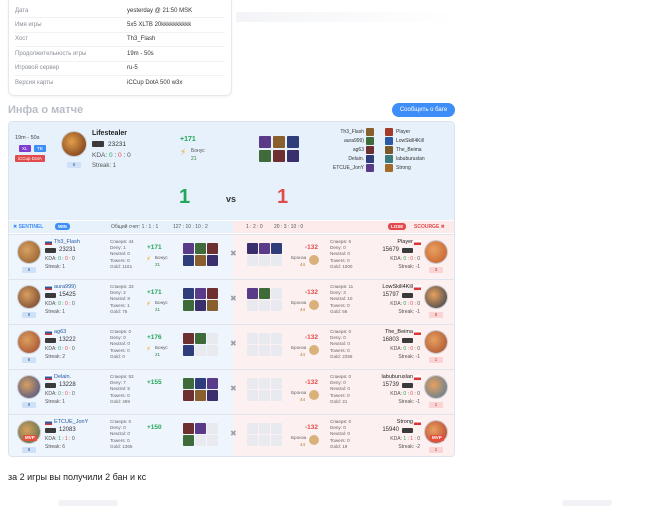 Image resolution: width=663 pixels, height=512 pixels. Describe the element at coordinates (65, 287) in the screenshot. I see `player-name: aura999)` at that location.